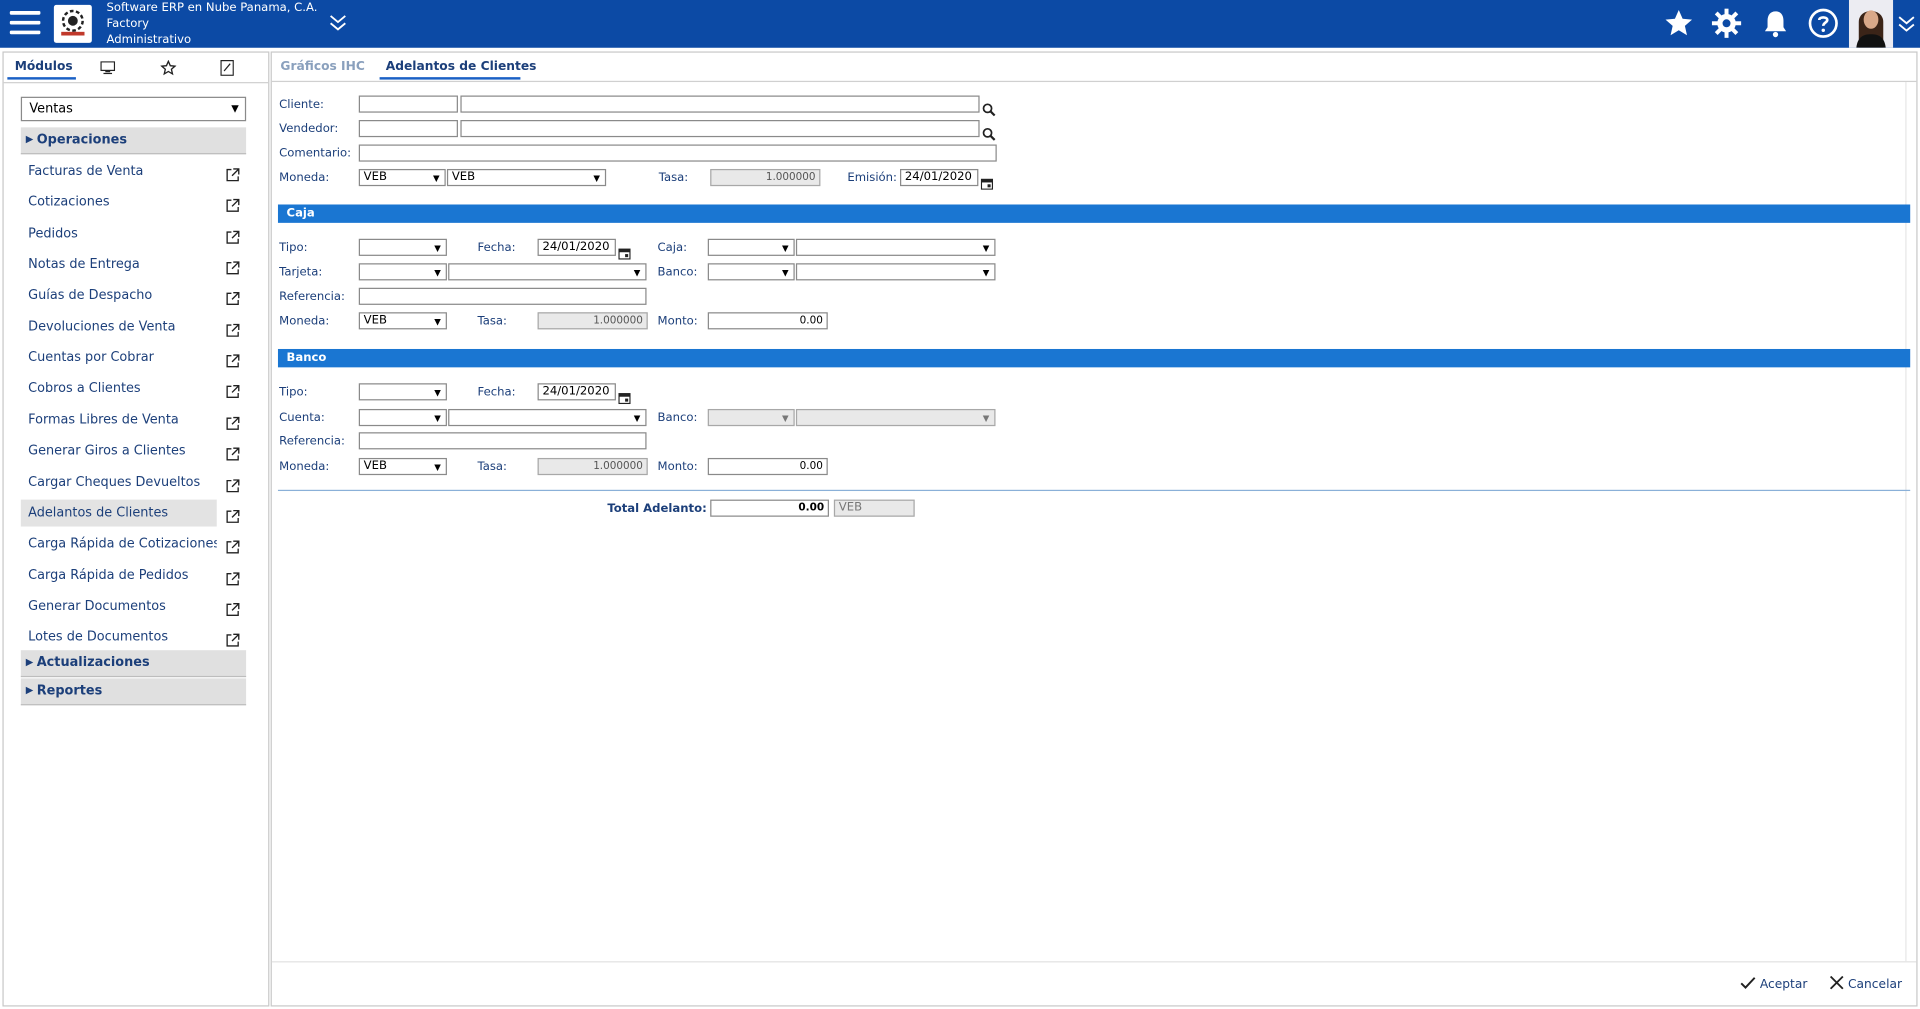 This screenshot has width=1920, height=1009. I want to click on tab-modulos: Módulos, so click(44, 66).